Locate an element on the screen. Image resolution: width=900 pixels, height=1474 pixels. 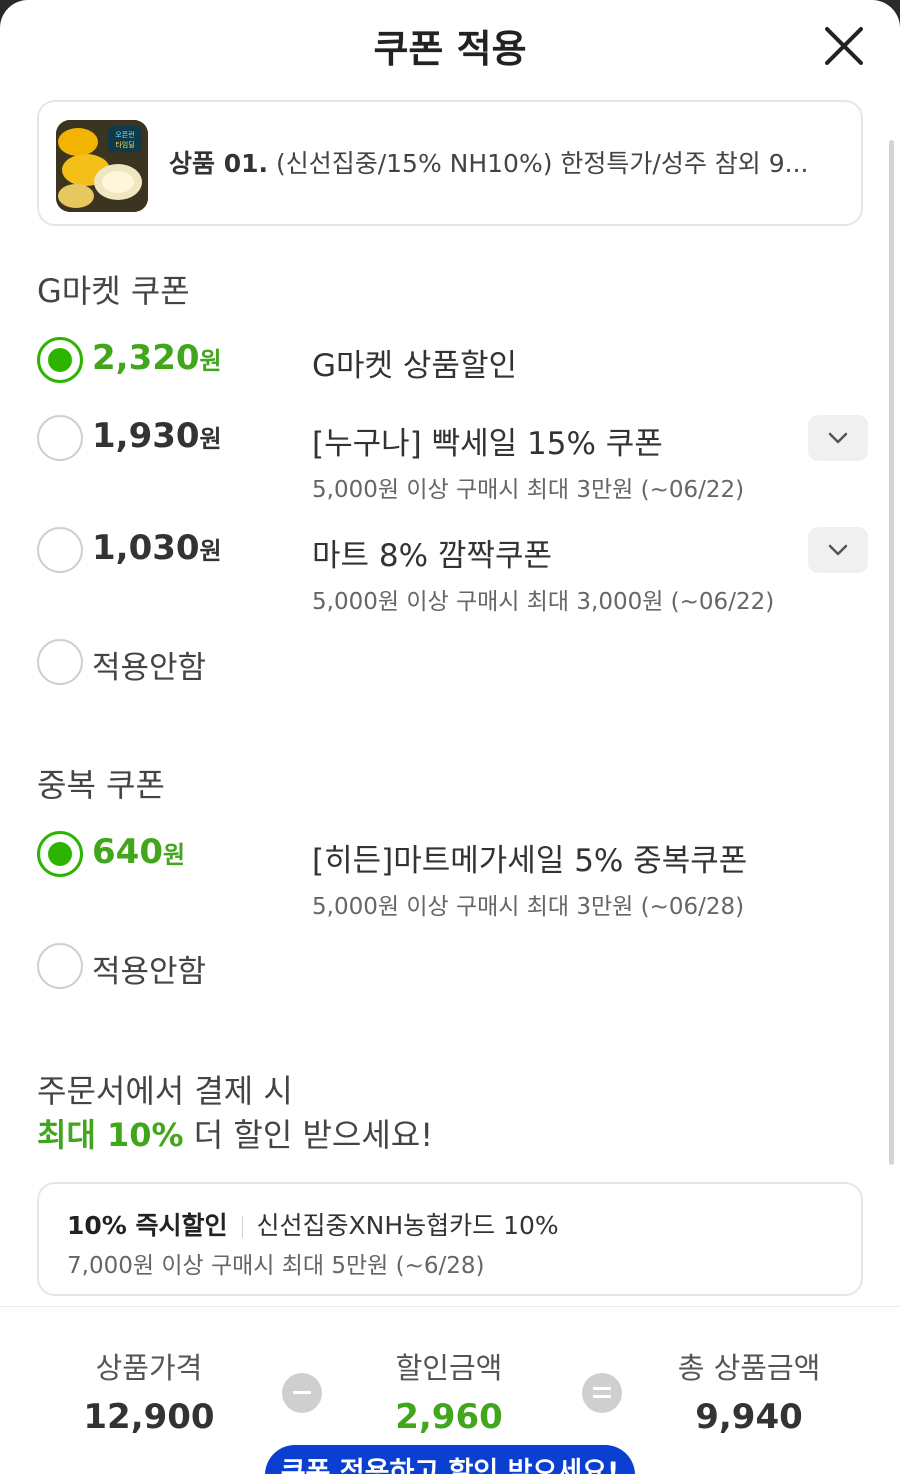
amount-value: 2,320 is located at coordinates (146, 358).